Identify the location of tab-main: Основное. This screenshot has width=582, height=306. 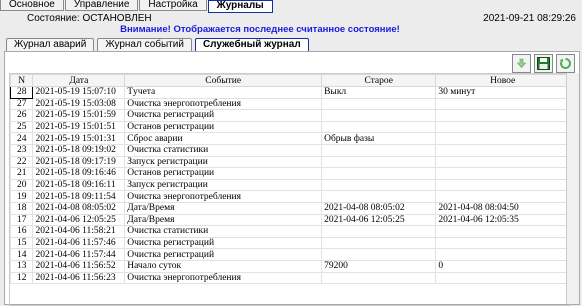
(32, 5).